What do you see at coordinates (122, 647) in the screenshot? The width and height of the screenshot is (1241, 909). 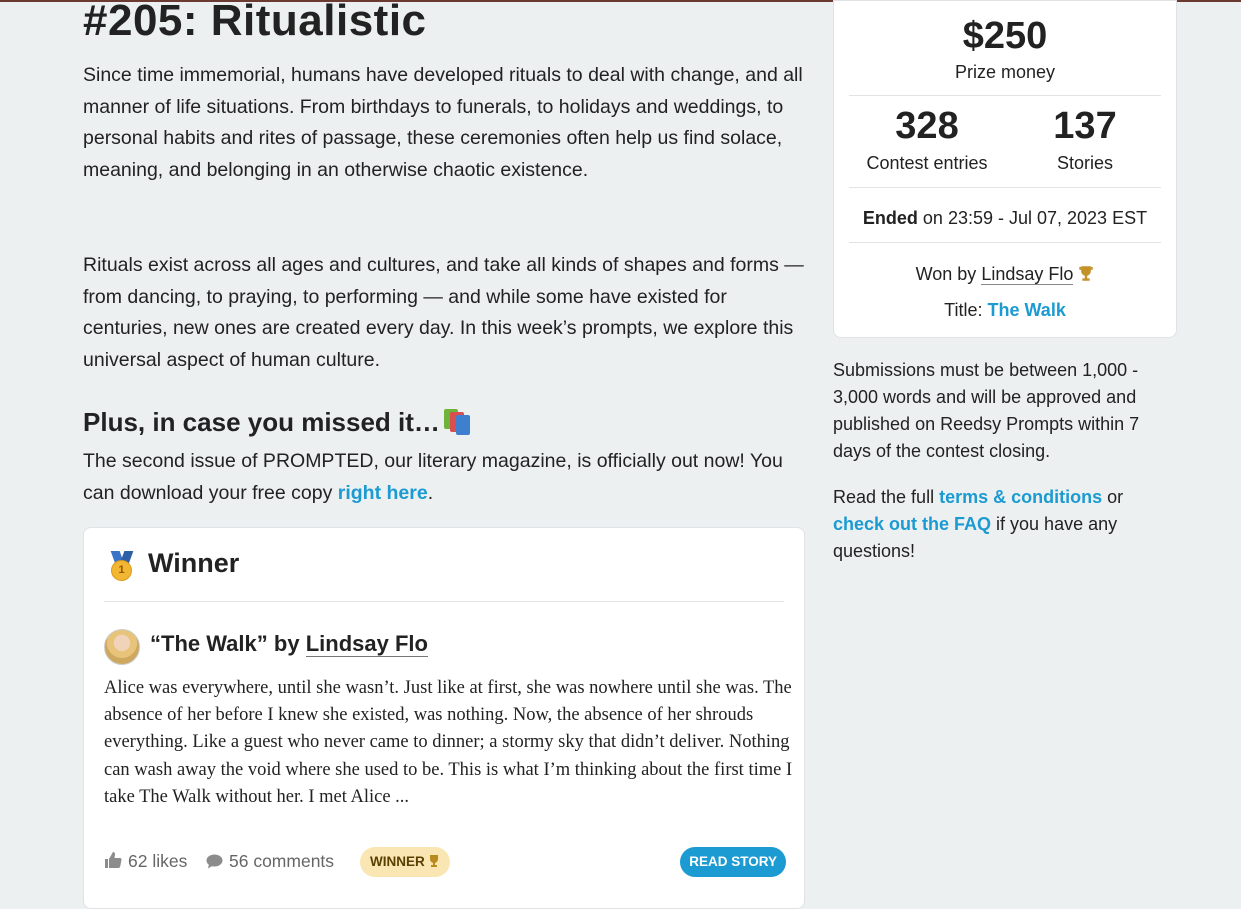 I see `author-avatar` at bounding box center [122, 647].